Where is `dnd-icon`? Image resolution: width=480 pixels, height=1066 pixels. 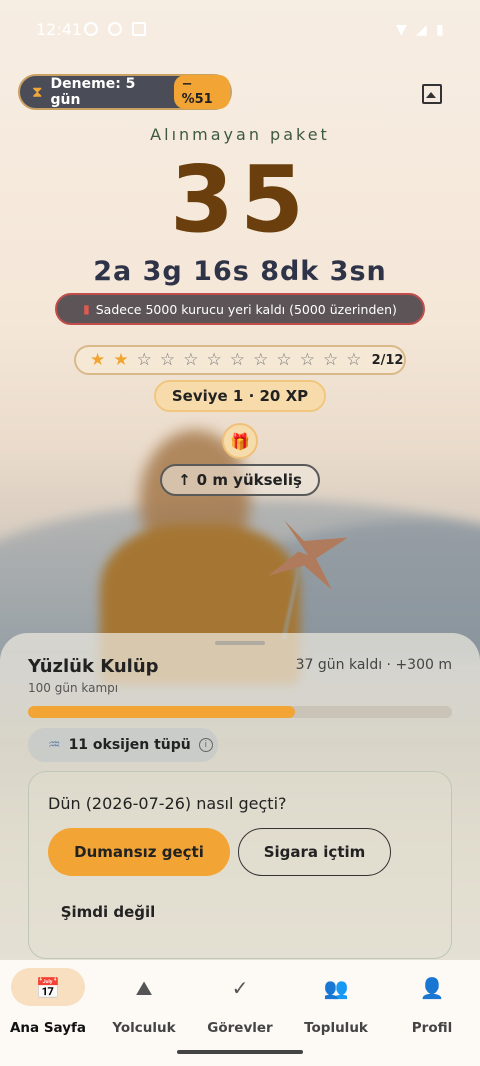
dnd-icon is located at coordinates (115, 29).